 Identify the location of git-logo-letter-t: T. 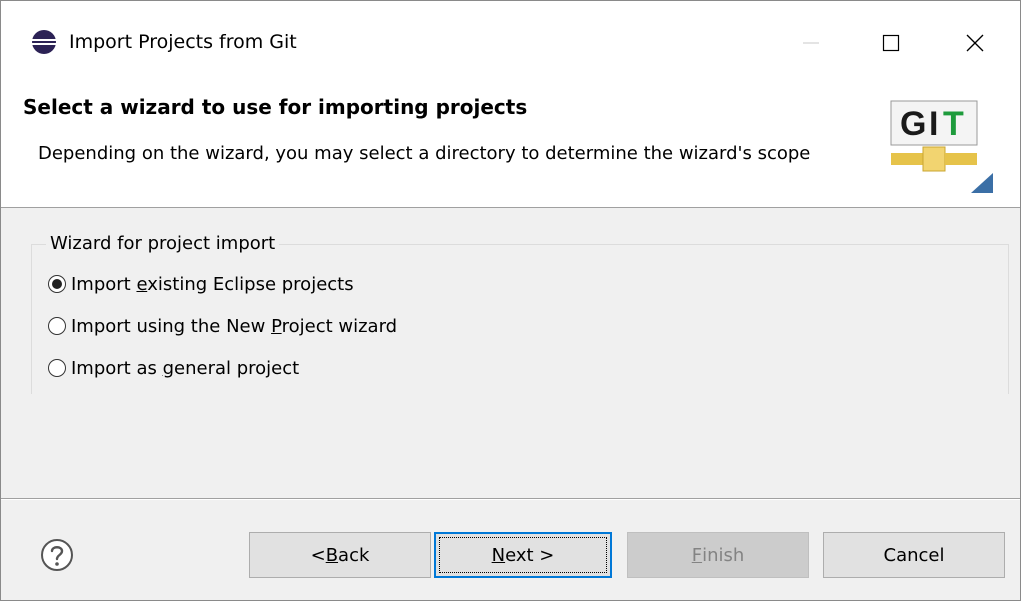
(953, 124).